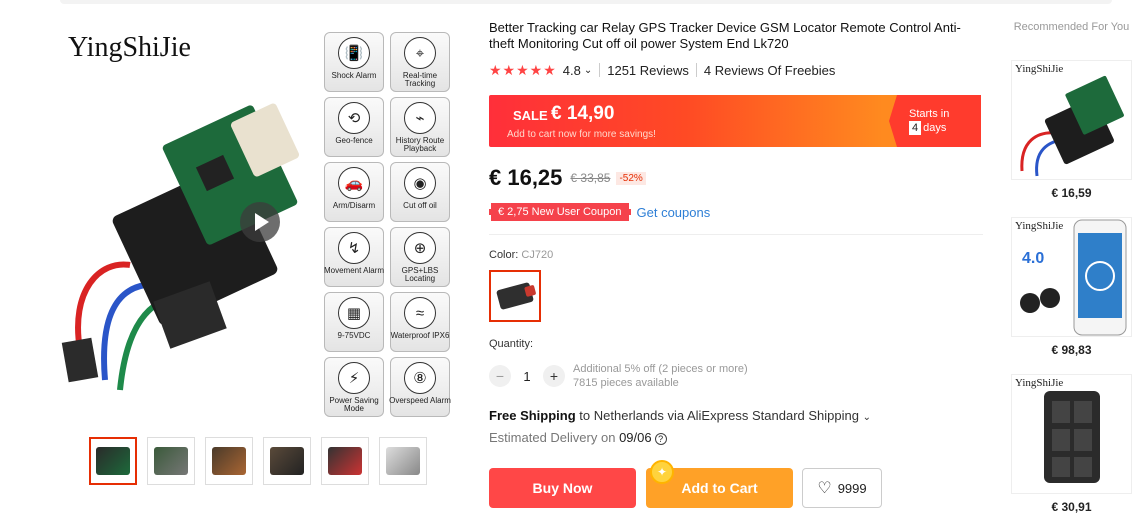  I want to click on satellite-icon: ⊕, so click(420, 248).